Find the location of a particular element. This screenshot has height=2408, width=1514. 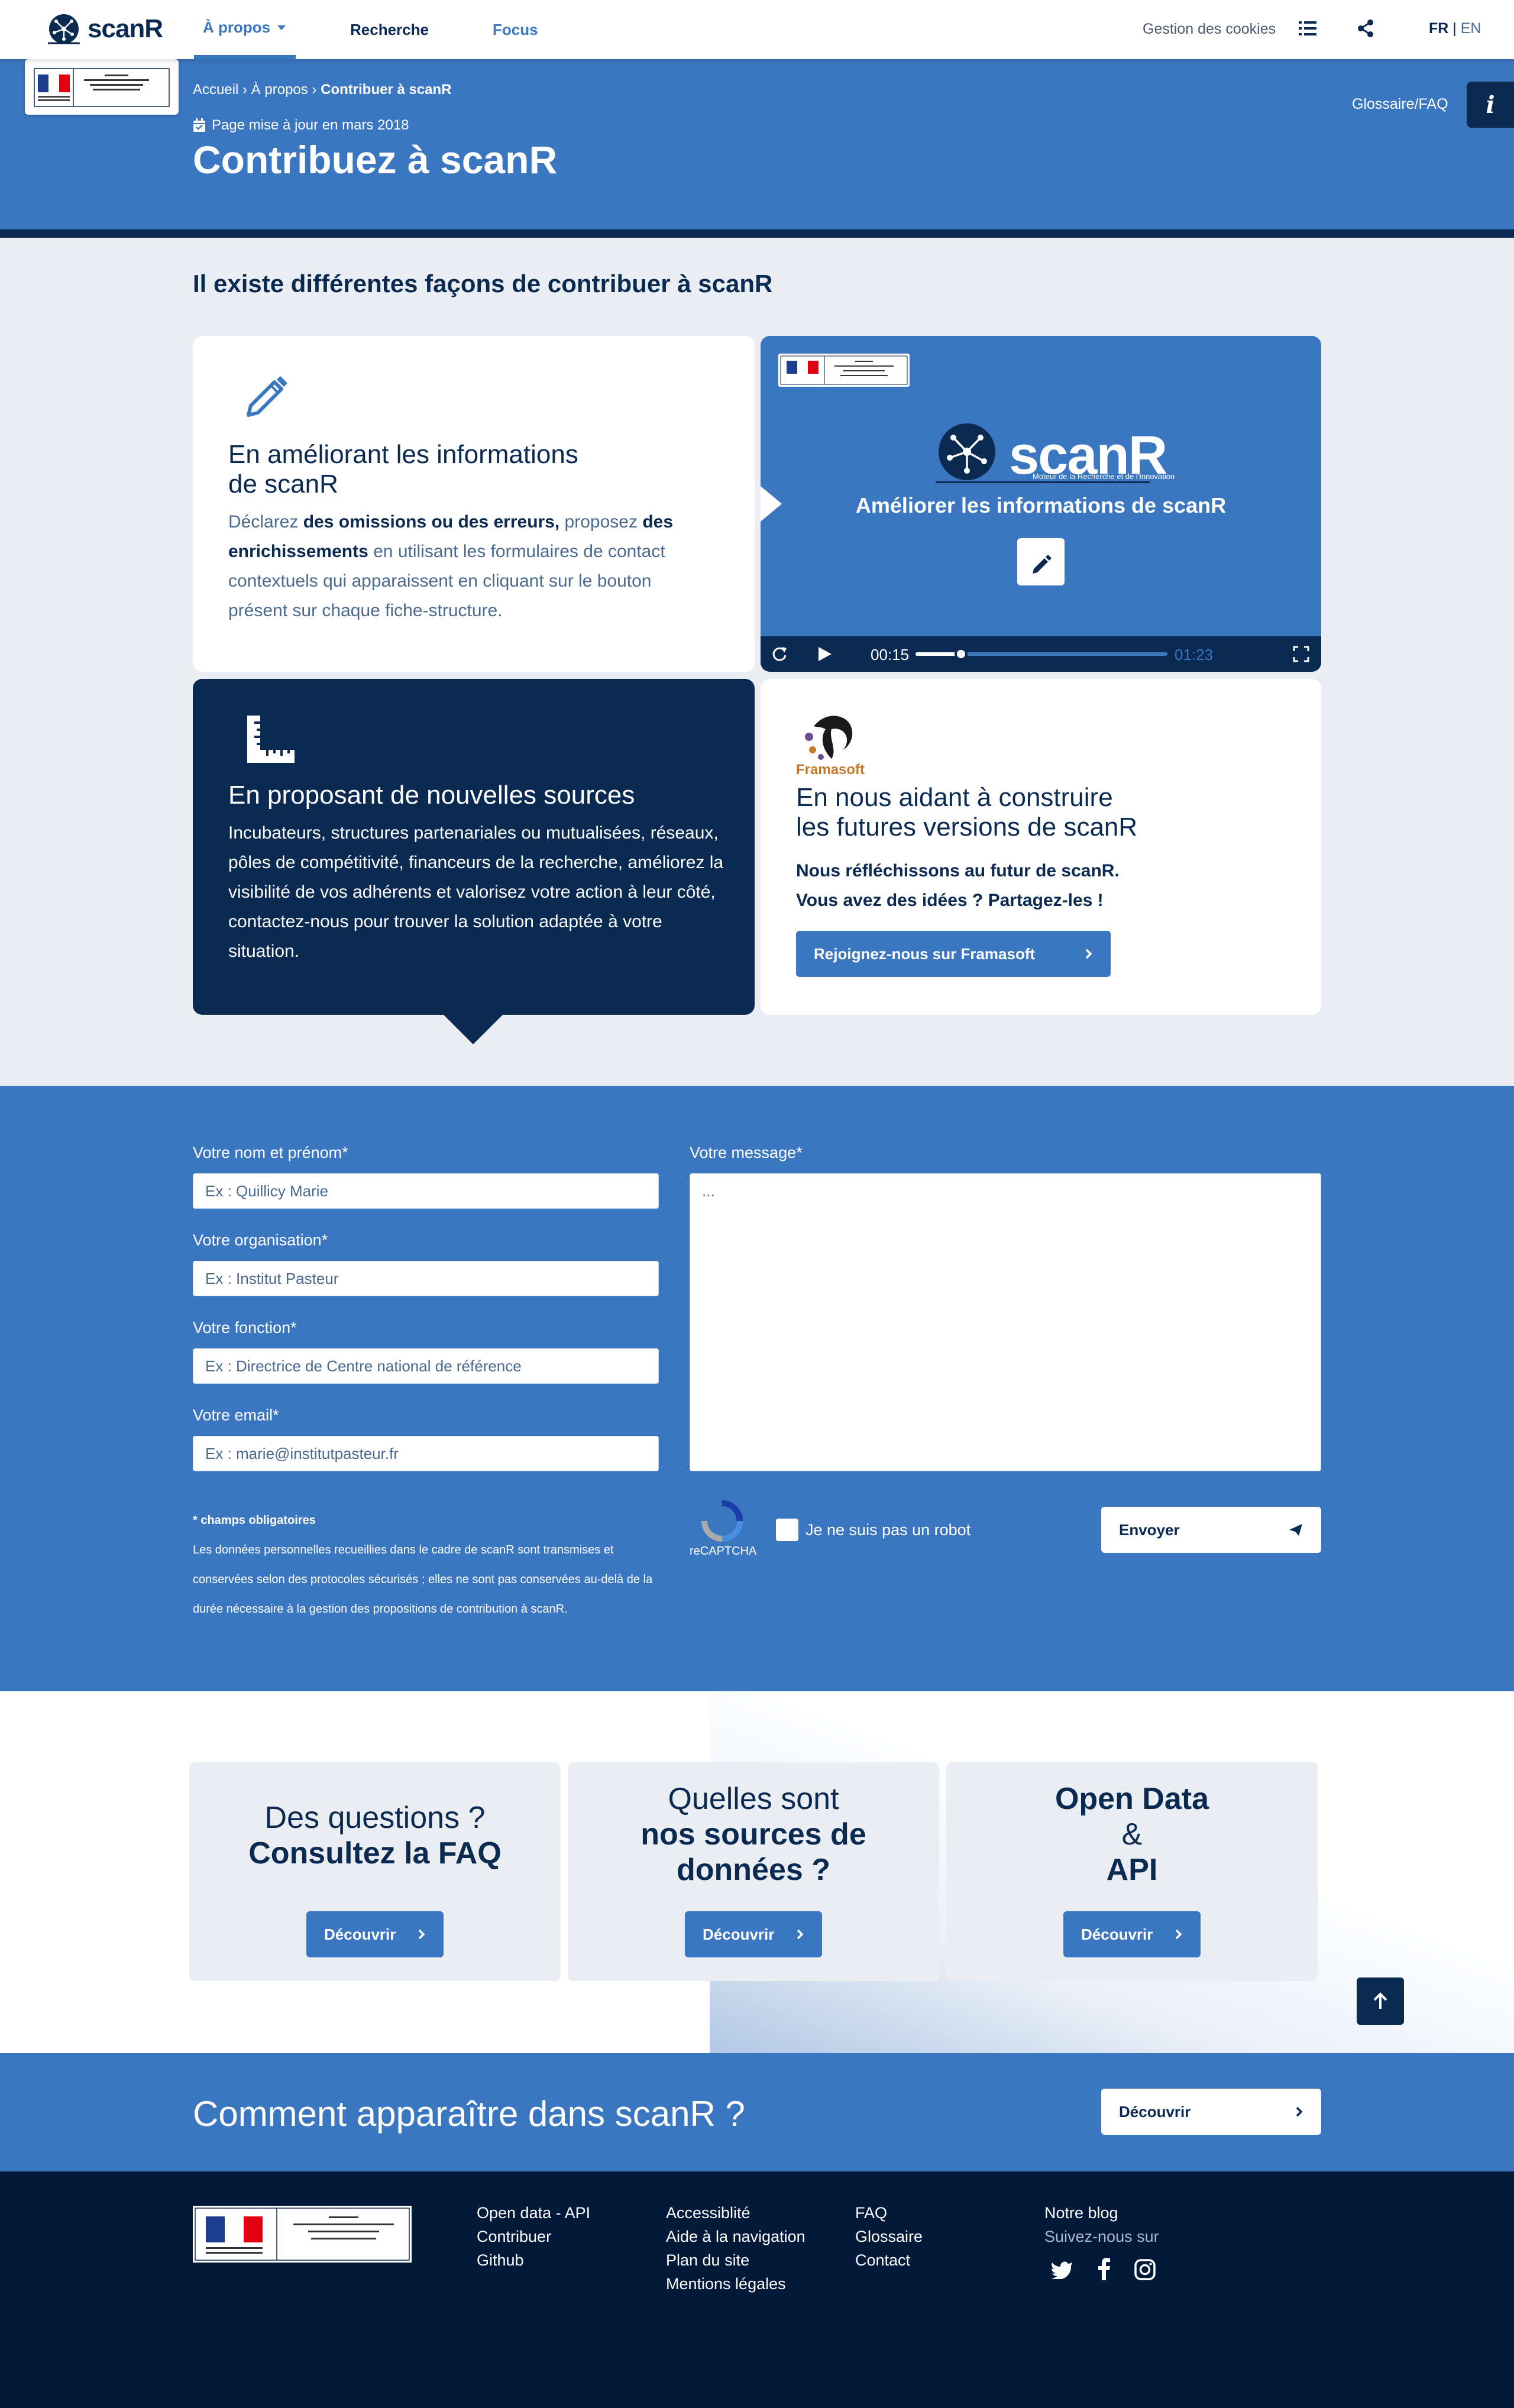

nav-focus: Focus is located at coordinates (515, 30).